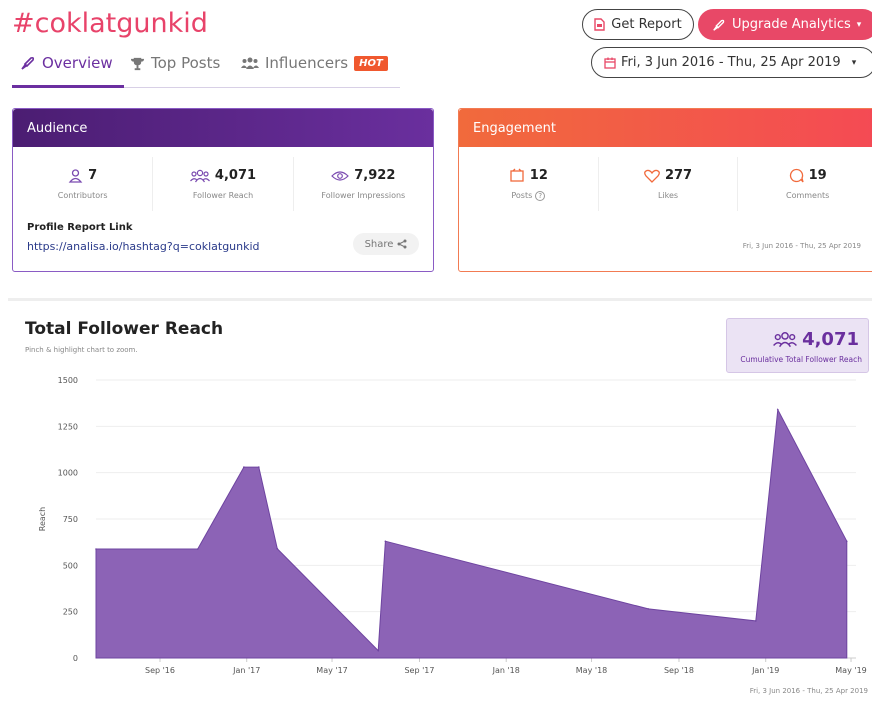  What do you see at coordinates (82, 195) in the screenshot?
I see `contributors-label: Contributors` at bounding box center [82, 195].